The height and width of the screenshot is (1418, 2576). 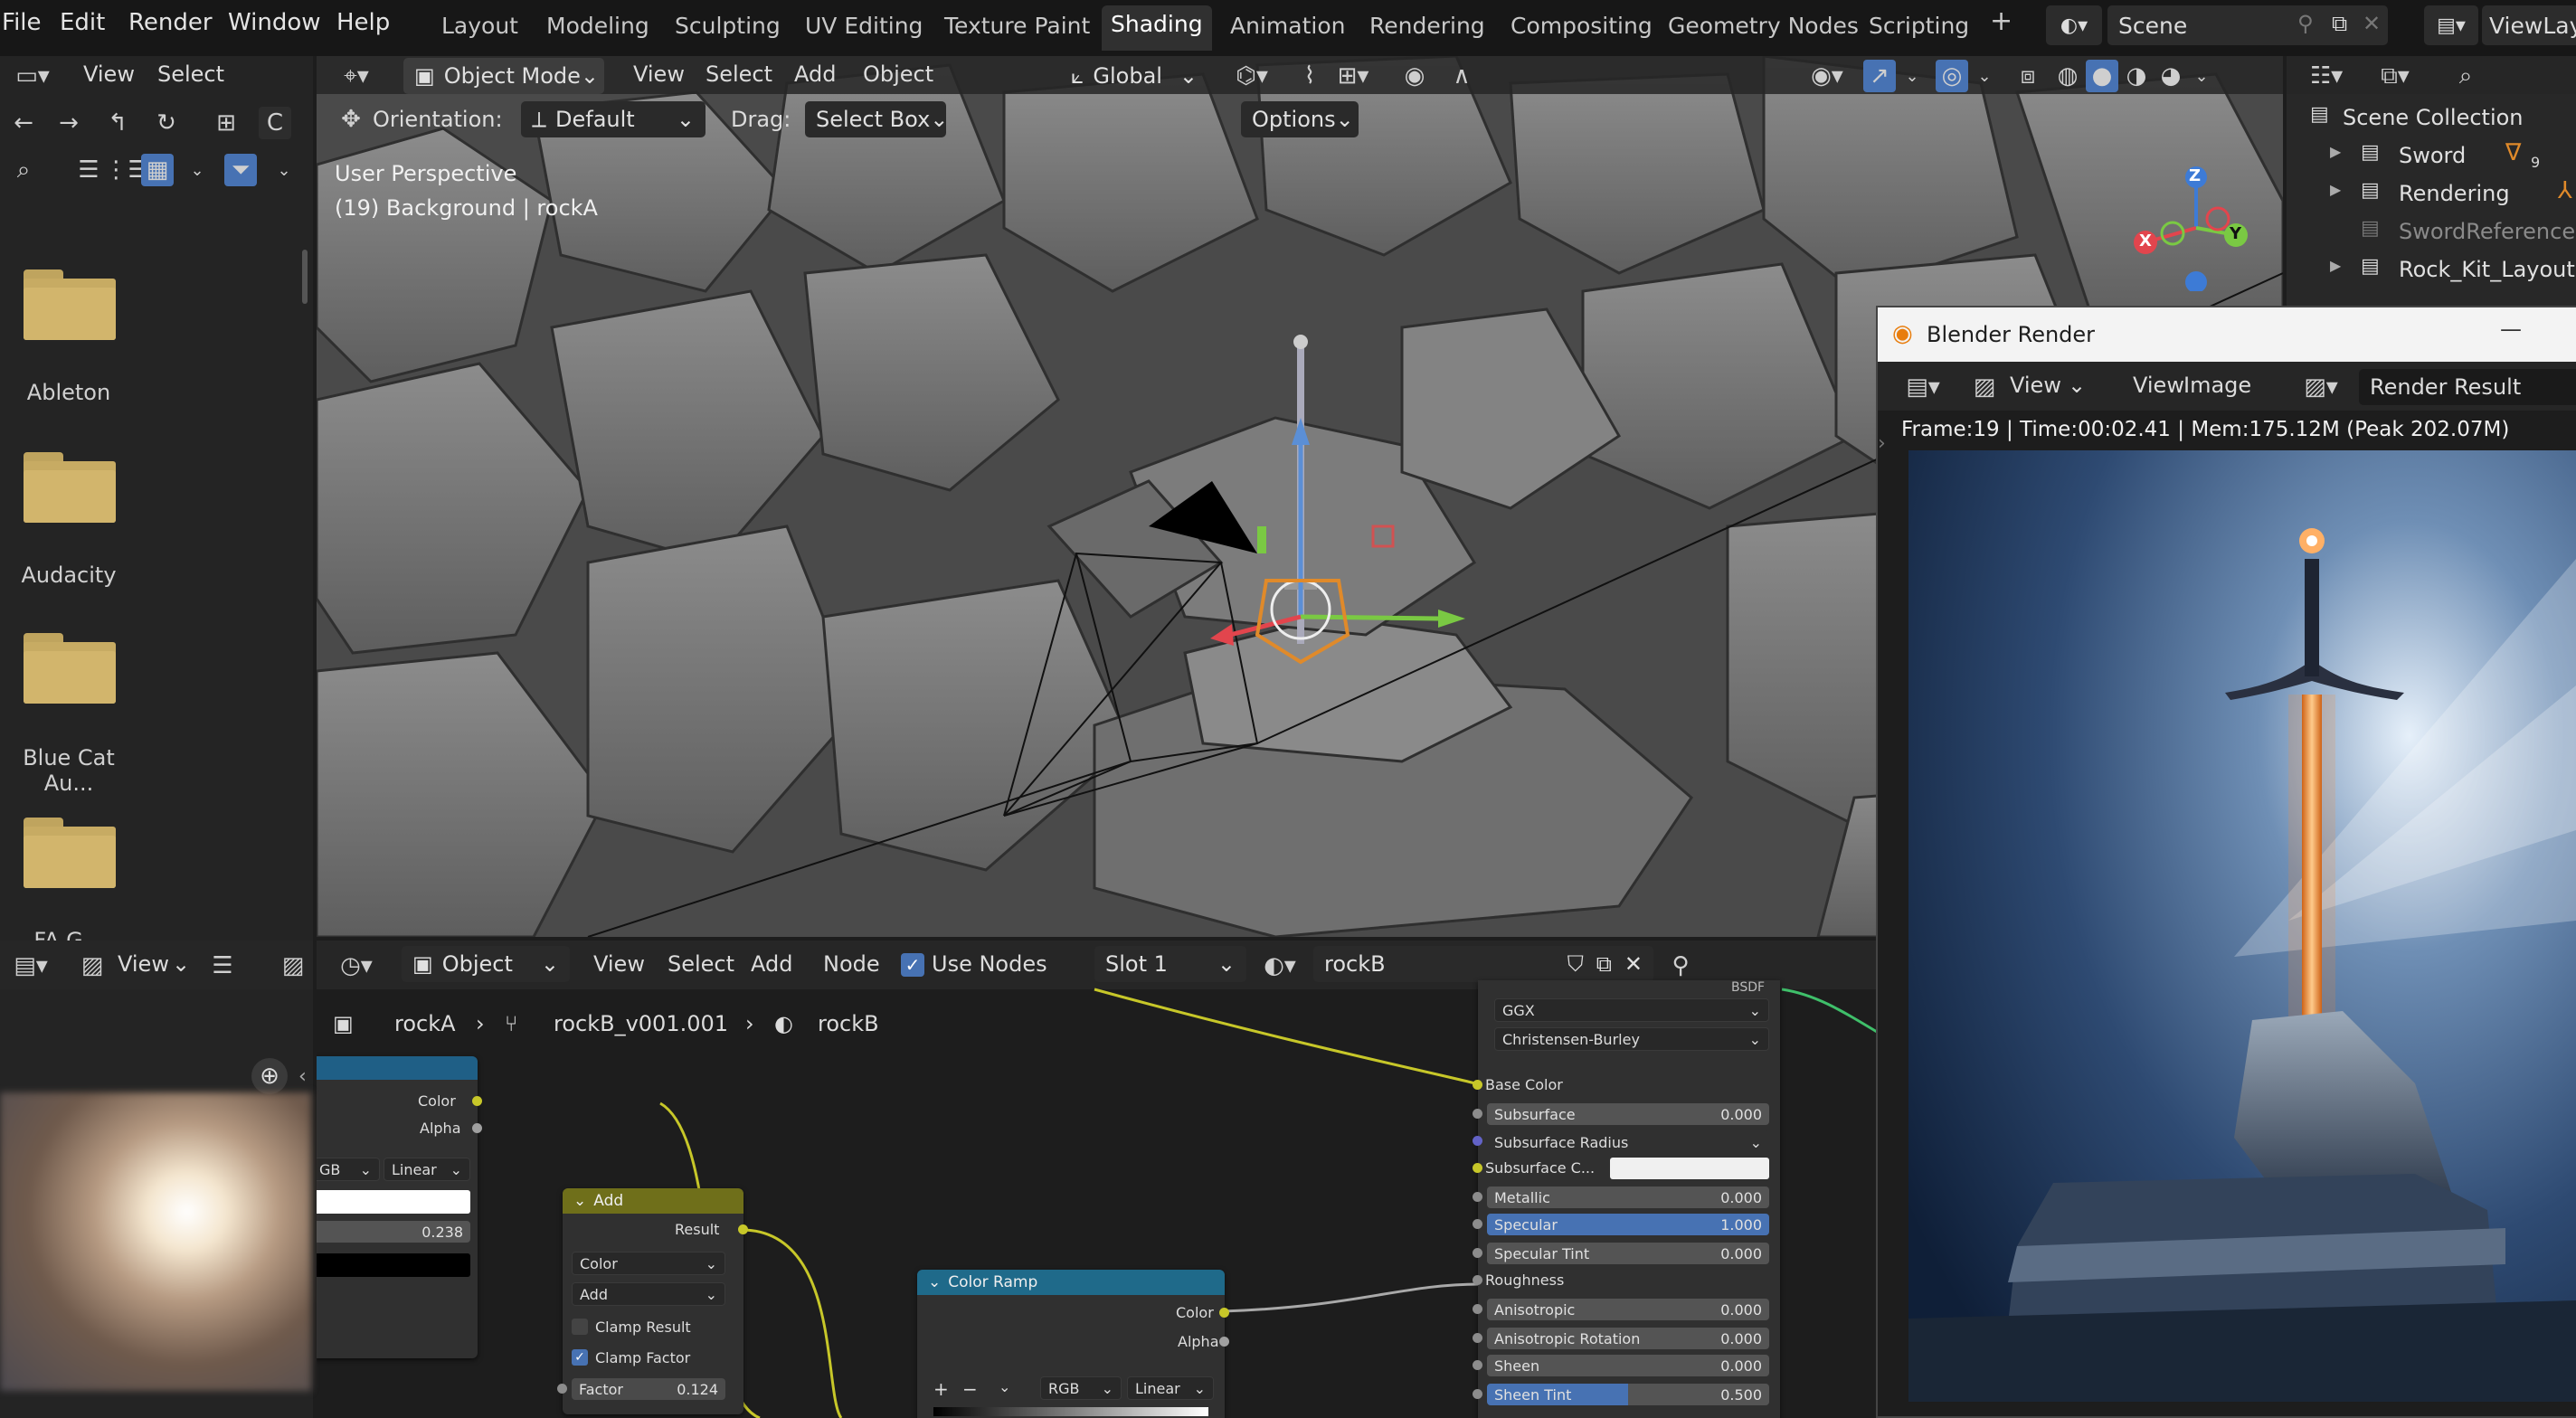 I want to click on navigation-gizmo: Z X Y, so click(x=2193, y=224).